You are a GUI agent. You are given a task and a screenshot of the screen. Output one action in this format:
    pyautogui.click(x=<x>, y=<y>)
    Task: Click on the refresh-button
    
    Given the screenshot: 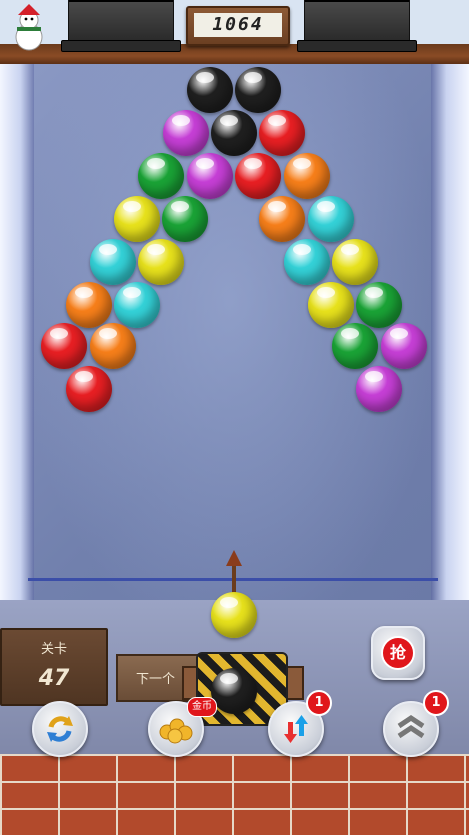 What is the action you would take?
    pyautogui.click(x=60, y=729)
    